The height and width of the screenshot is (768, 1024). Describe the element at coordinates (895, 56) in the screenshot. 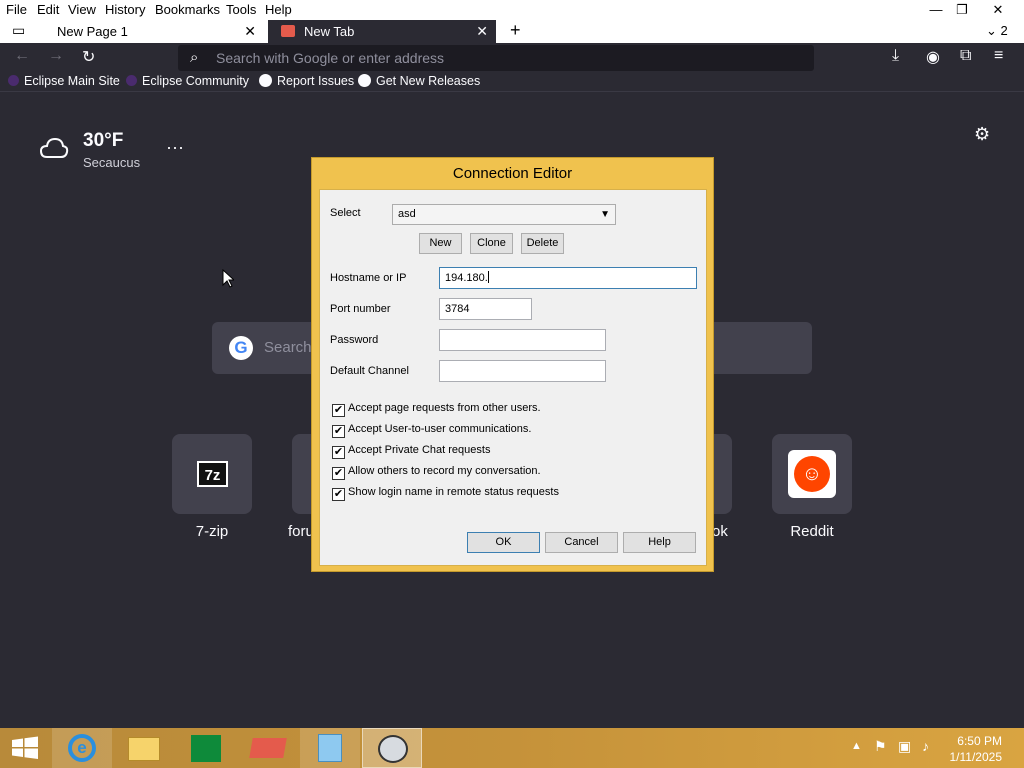

I see `download-icon: ⤓` at that location.